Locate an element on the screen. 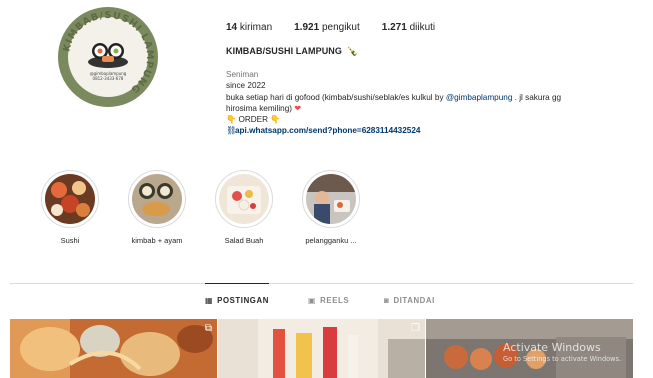 The image size is (653, 378). bio-line: since 2022 is located at coordinates (246, 86).